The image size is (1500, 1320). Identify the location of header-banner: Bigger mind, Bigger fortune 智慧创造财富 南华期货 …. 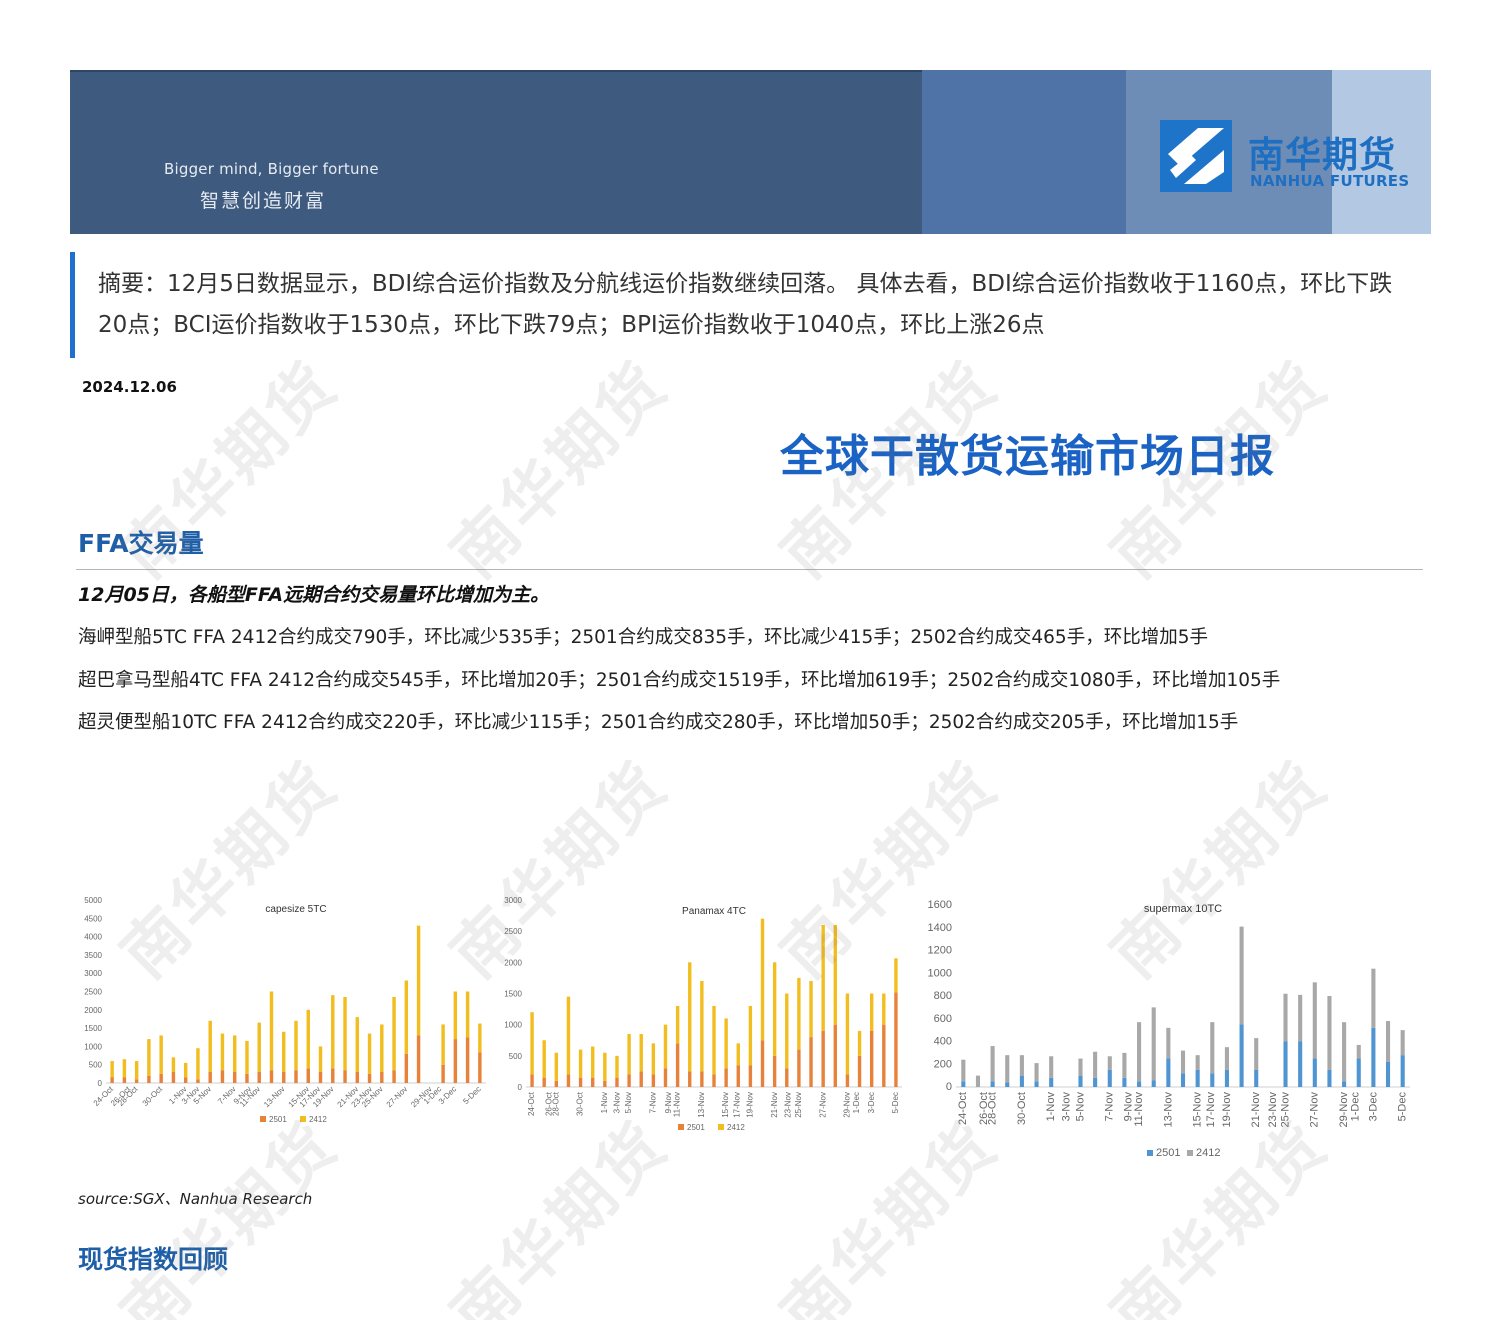
(750, 152).